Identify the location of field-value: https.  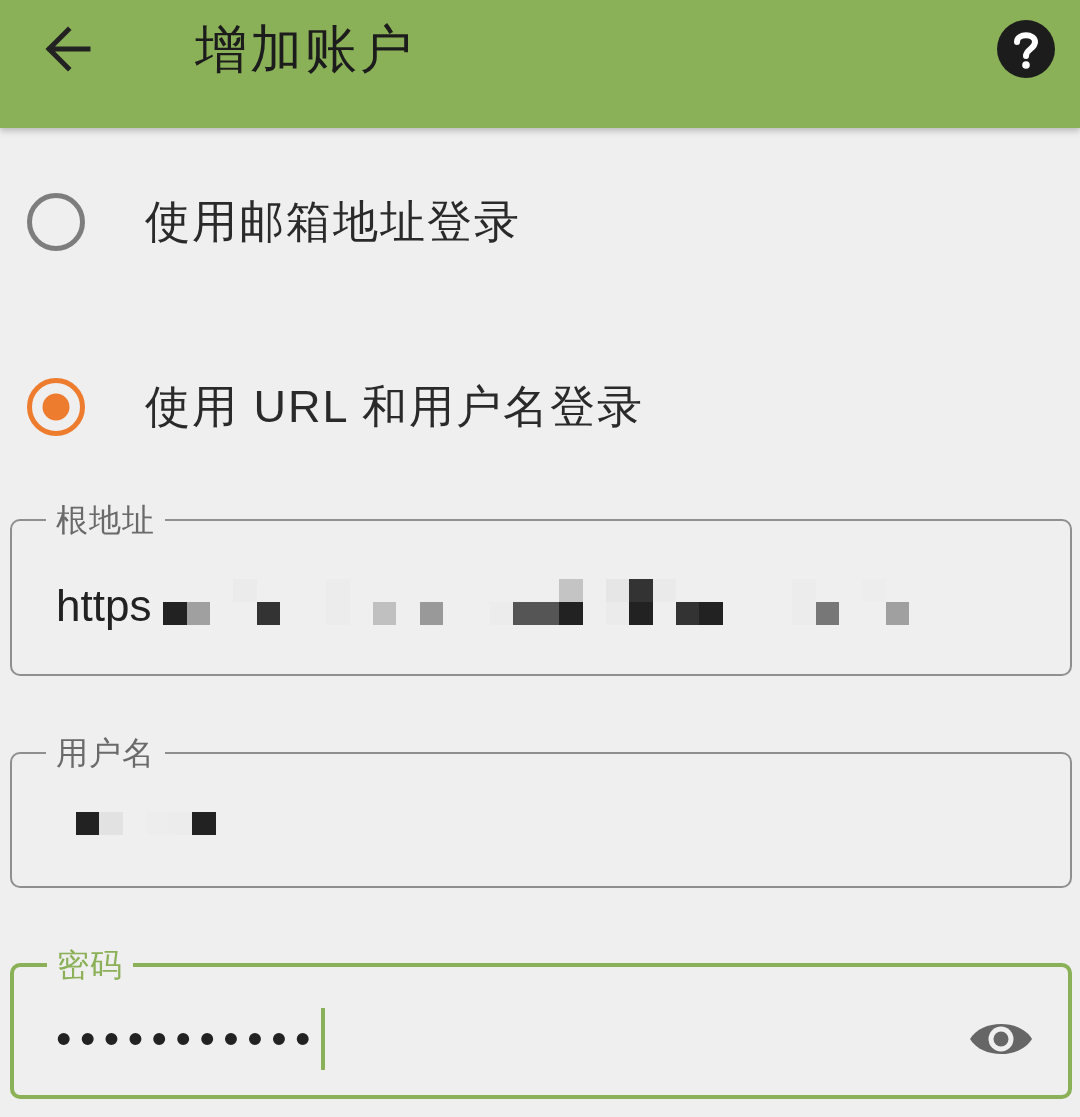
(104, 605).